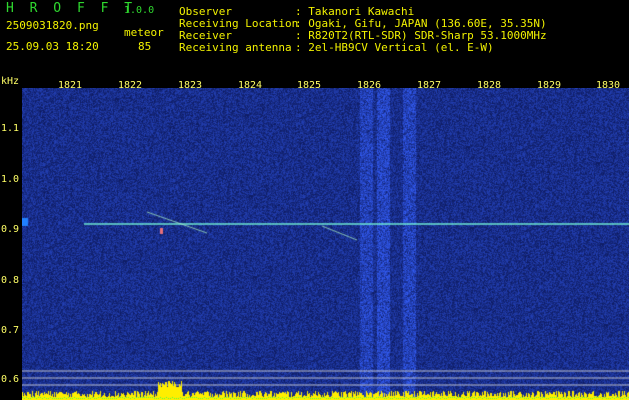 The height and width of the screenshot is (400, 629). What do you see at coordinates (235, 47) in the screenshot?
I see `info-key-antenna: Receiving antenna` at bounding box center [235, 47].